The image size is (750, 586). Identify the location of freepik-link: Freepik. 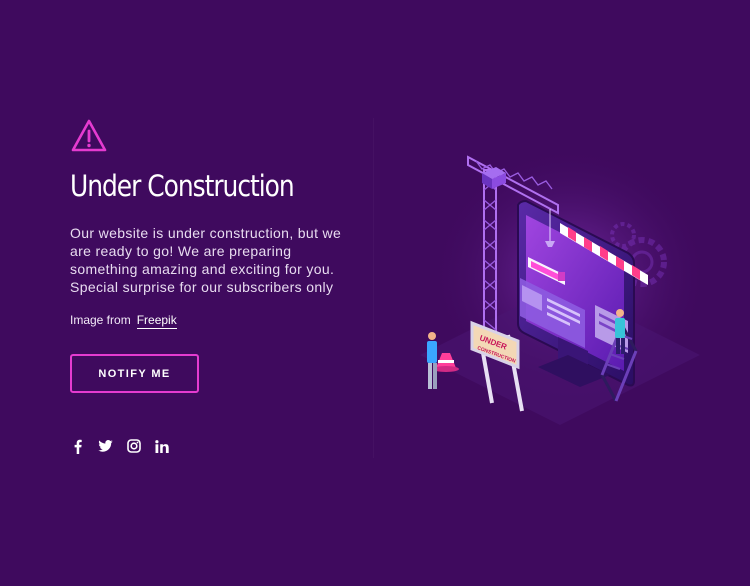
(156, 321).